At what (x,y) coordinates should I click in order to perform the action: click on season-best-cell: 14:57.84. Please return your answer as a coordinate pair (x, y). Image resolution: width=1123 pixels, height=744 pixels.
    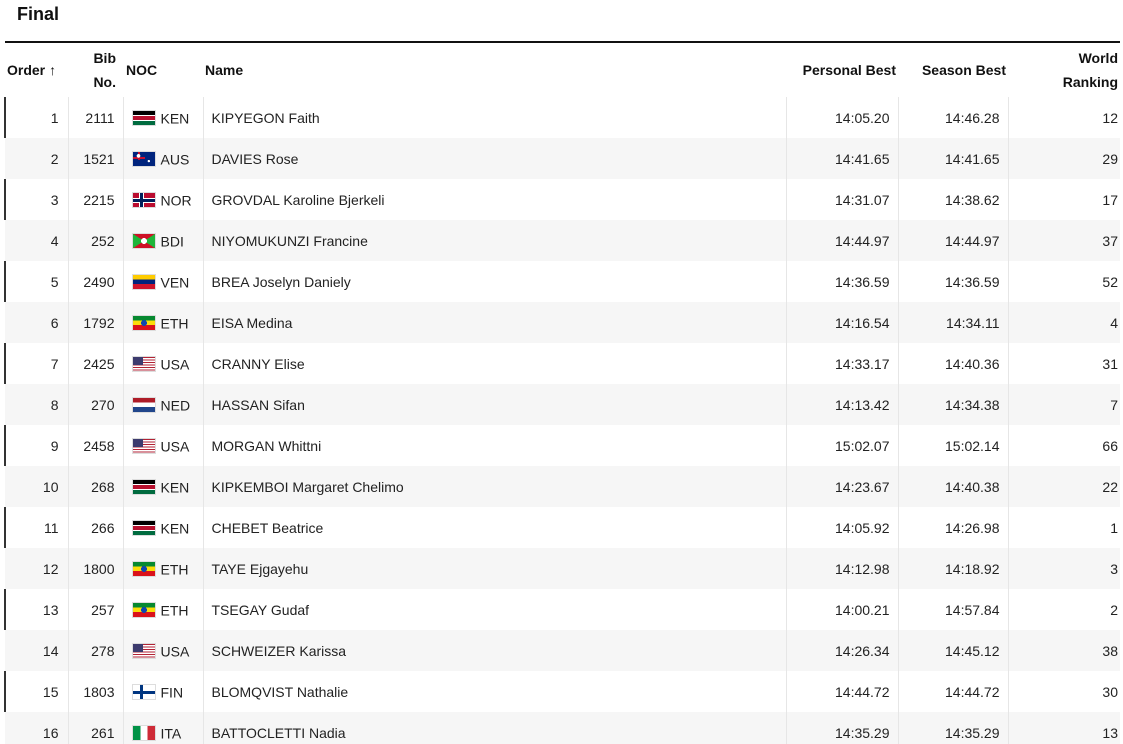
    Looking at the image, I should click on (952, 609).